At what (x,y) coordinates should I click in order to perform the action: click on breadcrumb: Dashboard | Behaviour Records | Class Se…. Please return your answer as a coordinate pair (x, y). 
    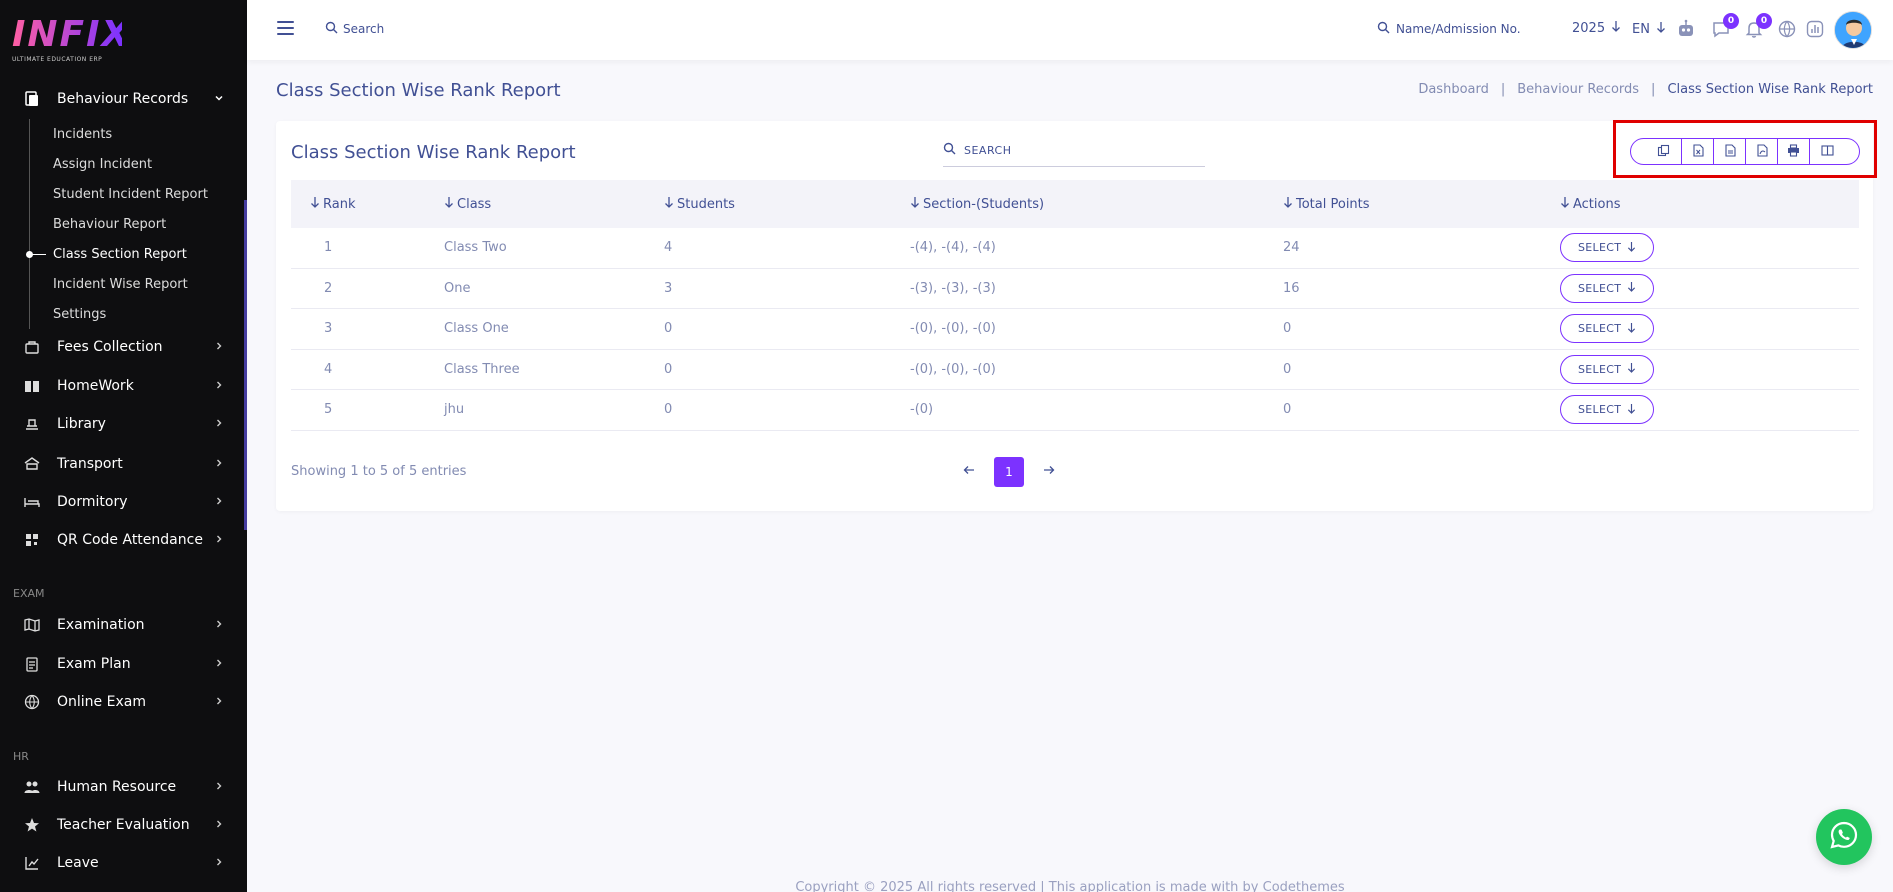
    Looking at the image, I should click on (1645, 89).